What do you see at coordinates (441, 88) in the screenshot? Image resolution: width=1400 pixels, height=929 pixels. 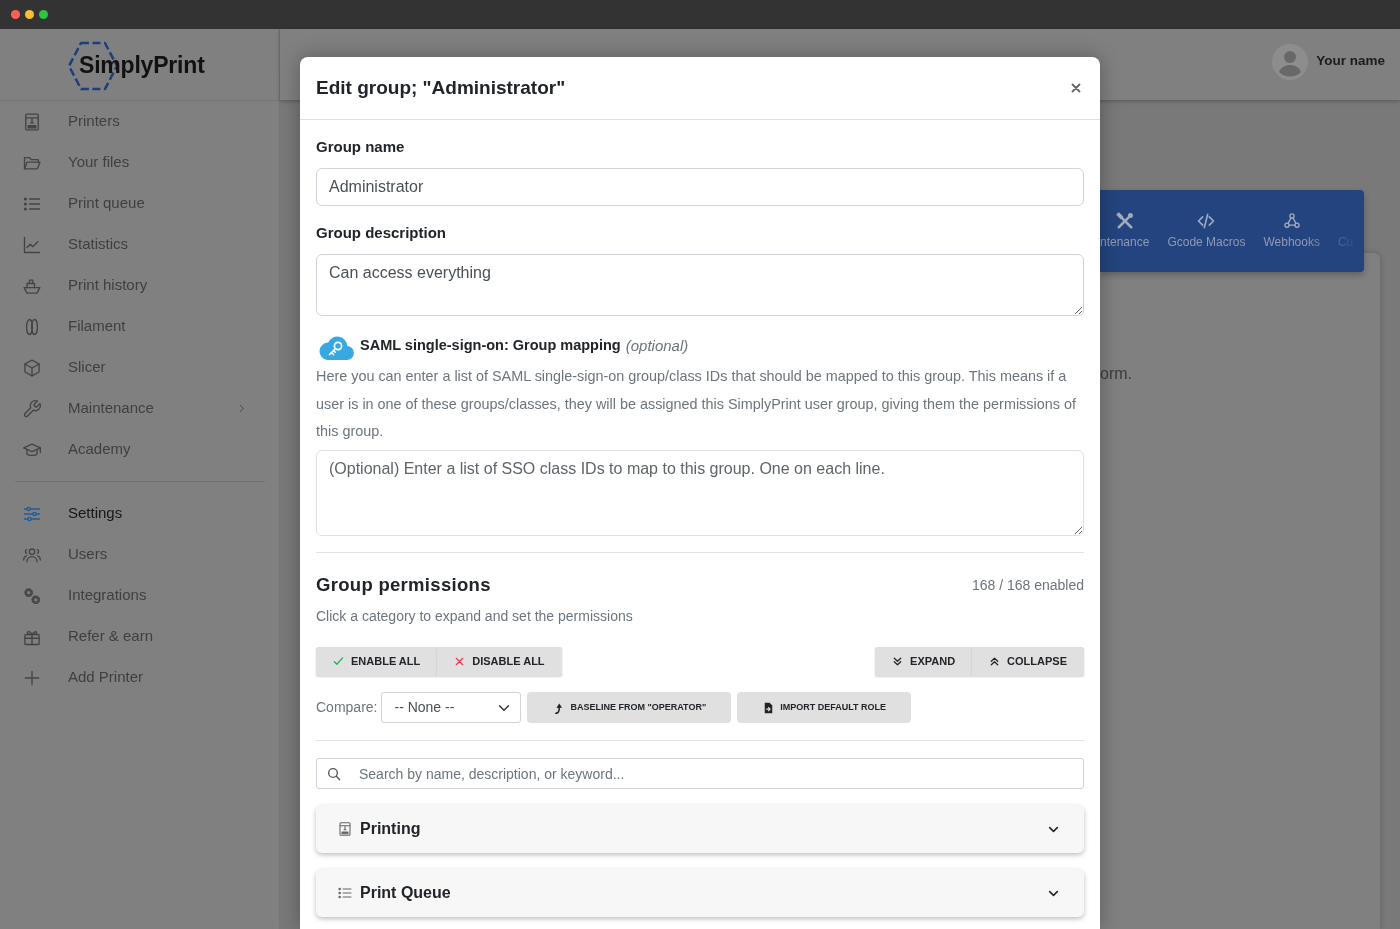 I see `dialog-title: Edit group; "Administrator"` at bounding box center [441, 88].